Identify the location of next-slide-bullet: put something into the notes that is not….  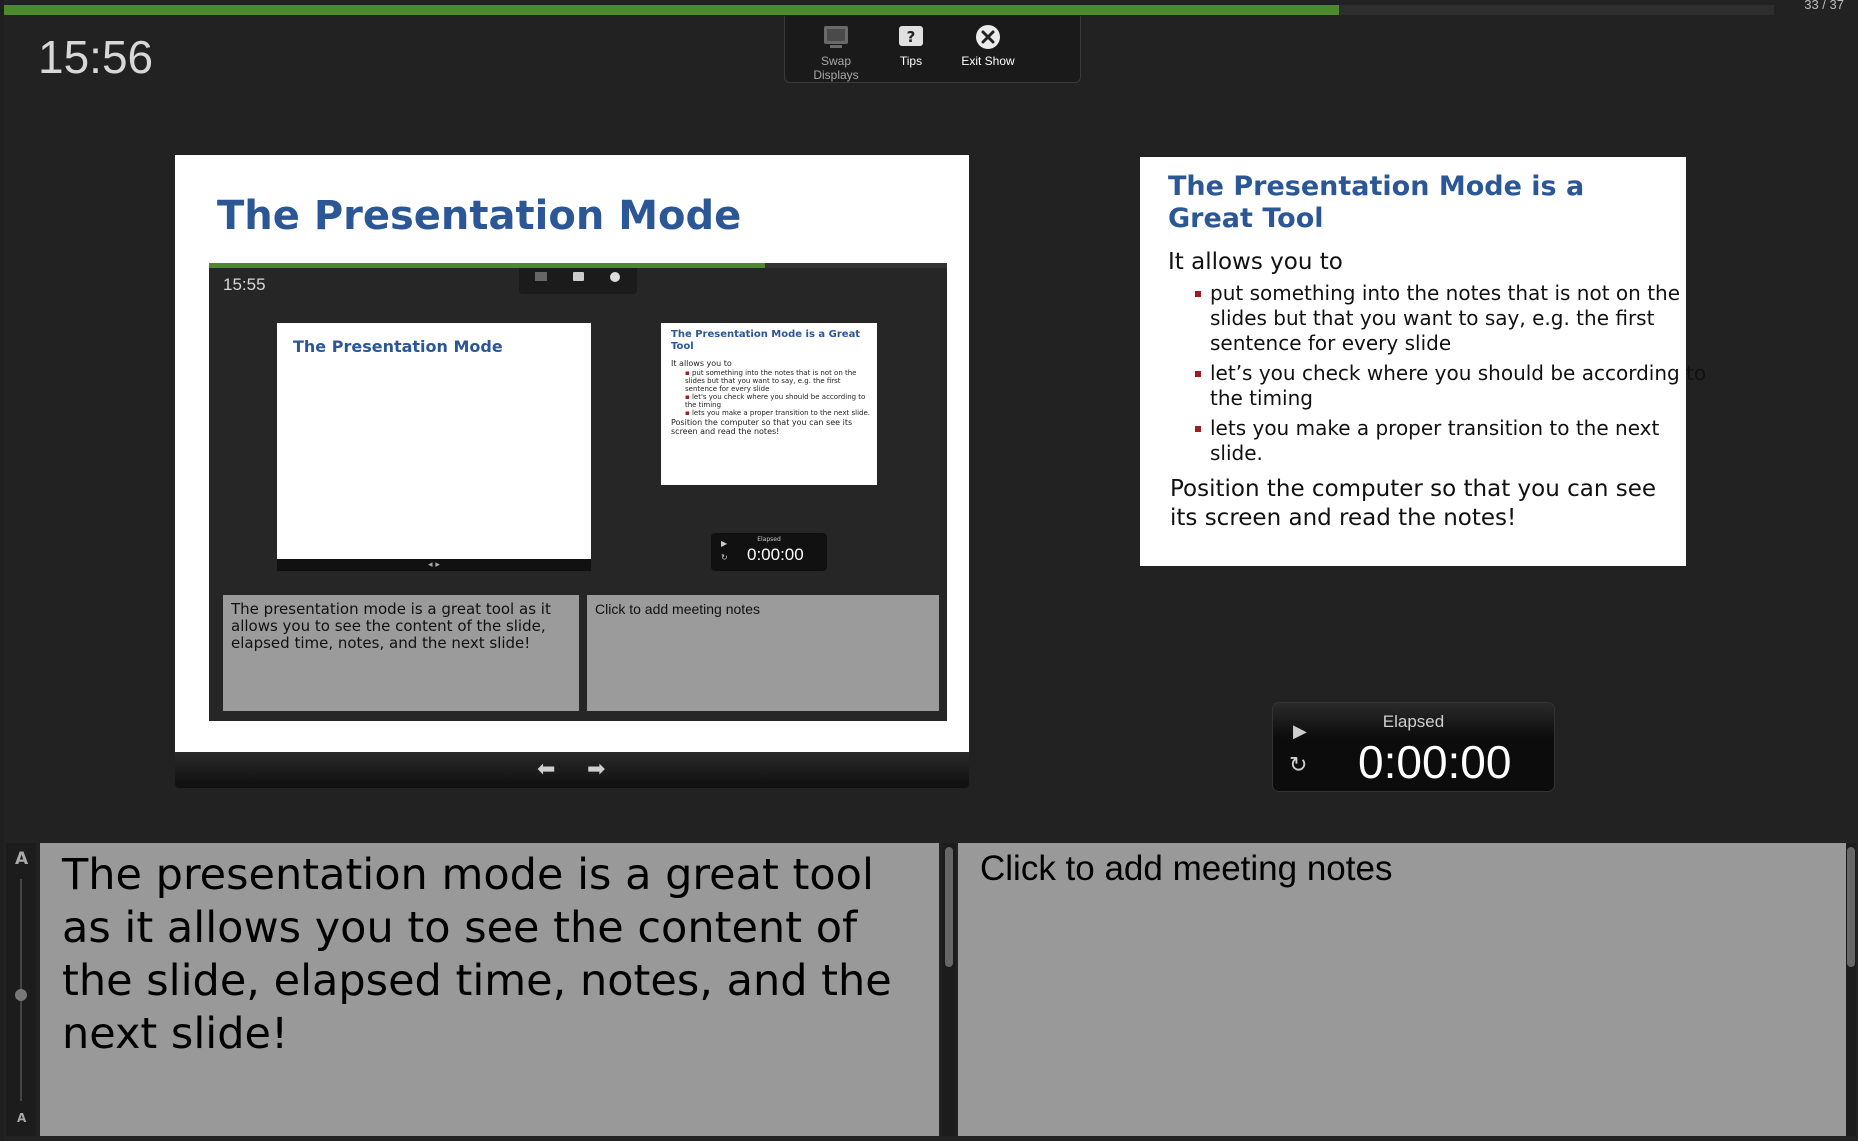
(1452, 318).